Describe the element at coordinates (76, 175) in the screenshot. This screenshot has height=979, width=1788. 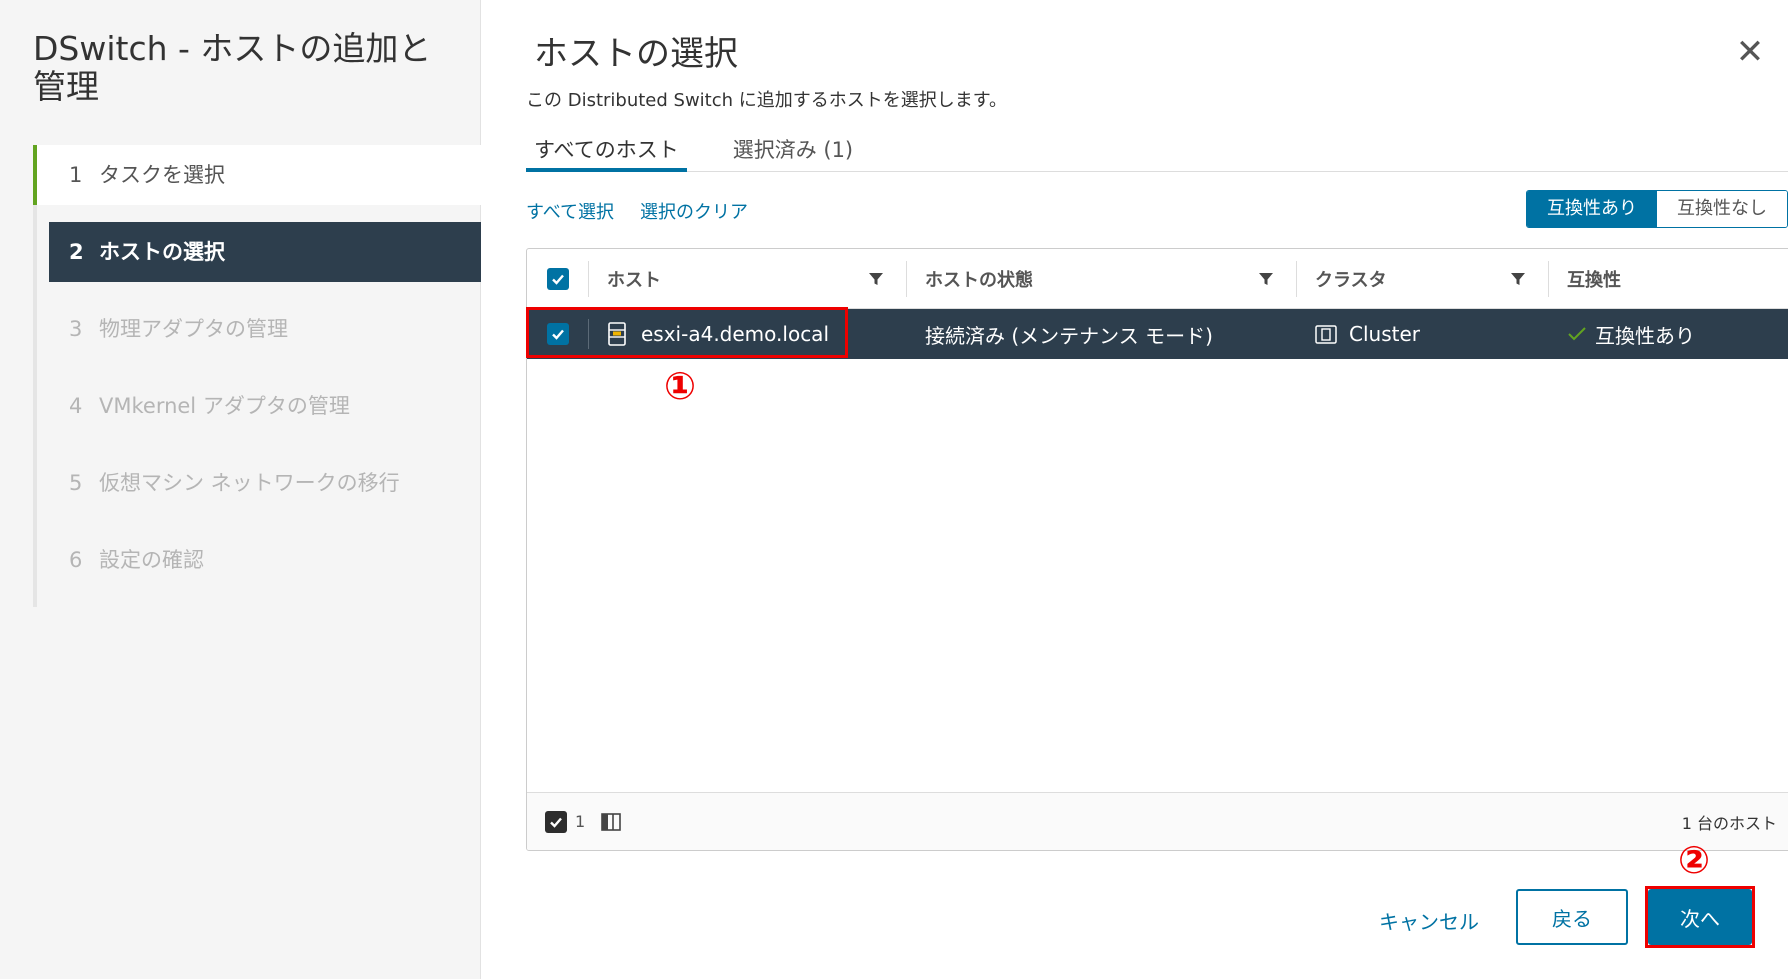
I see `step-number: 1` at that location.